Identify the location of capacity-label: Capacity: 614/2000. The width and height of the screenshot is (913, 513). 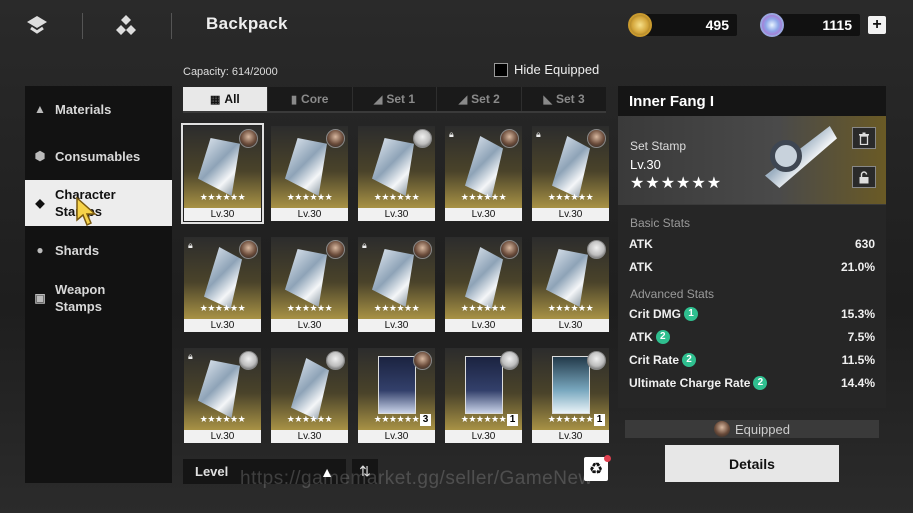
(230, 72).